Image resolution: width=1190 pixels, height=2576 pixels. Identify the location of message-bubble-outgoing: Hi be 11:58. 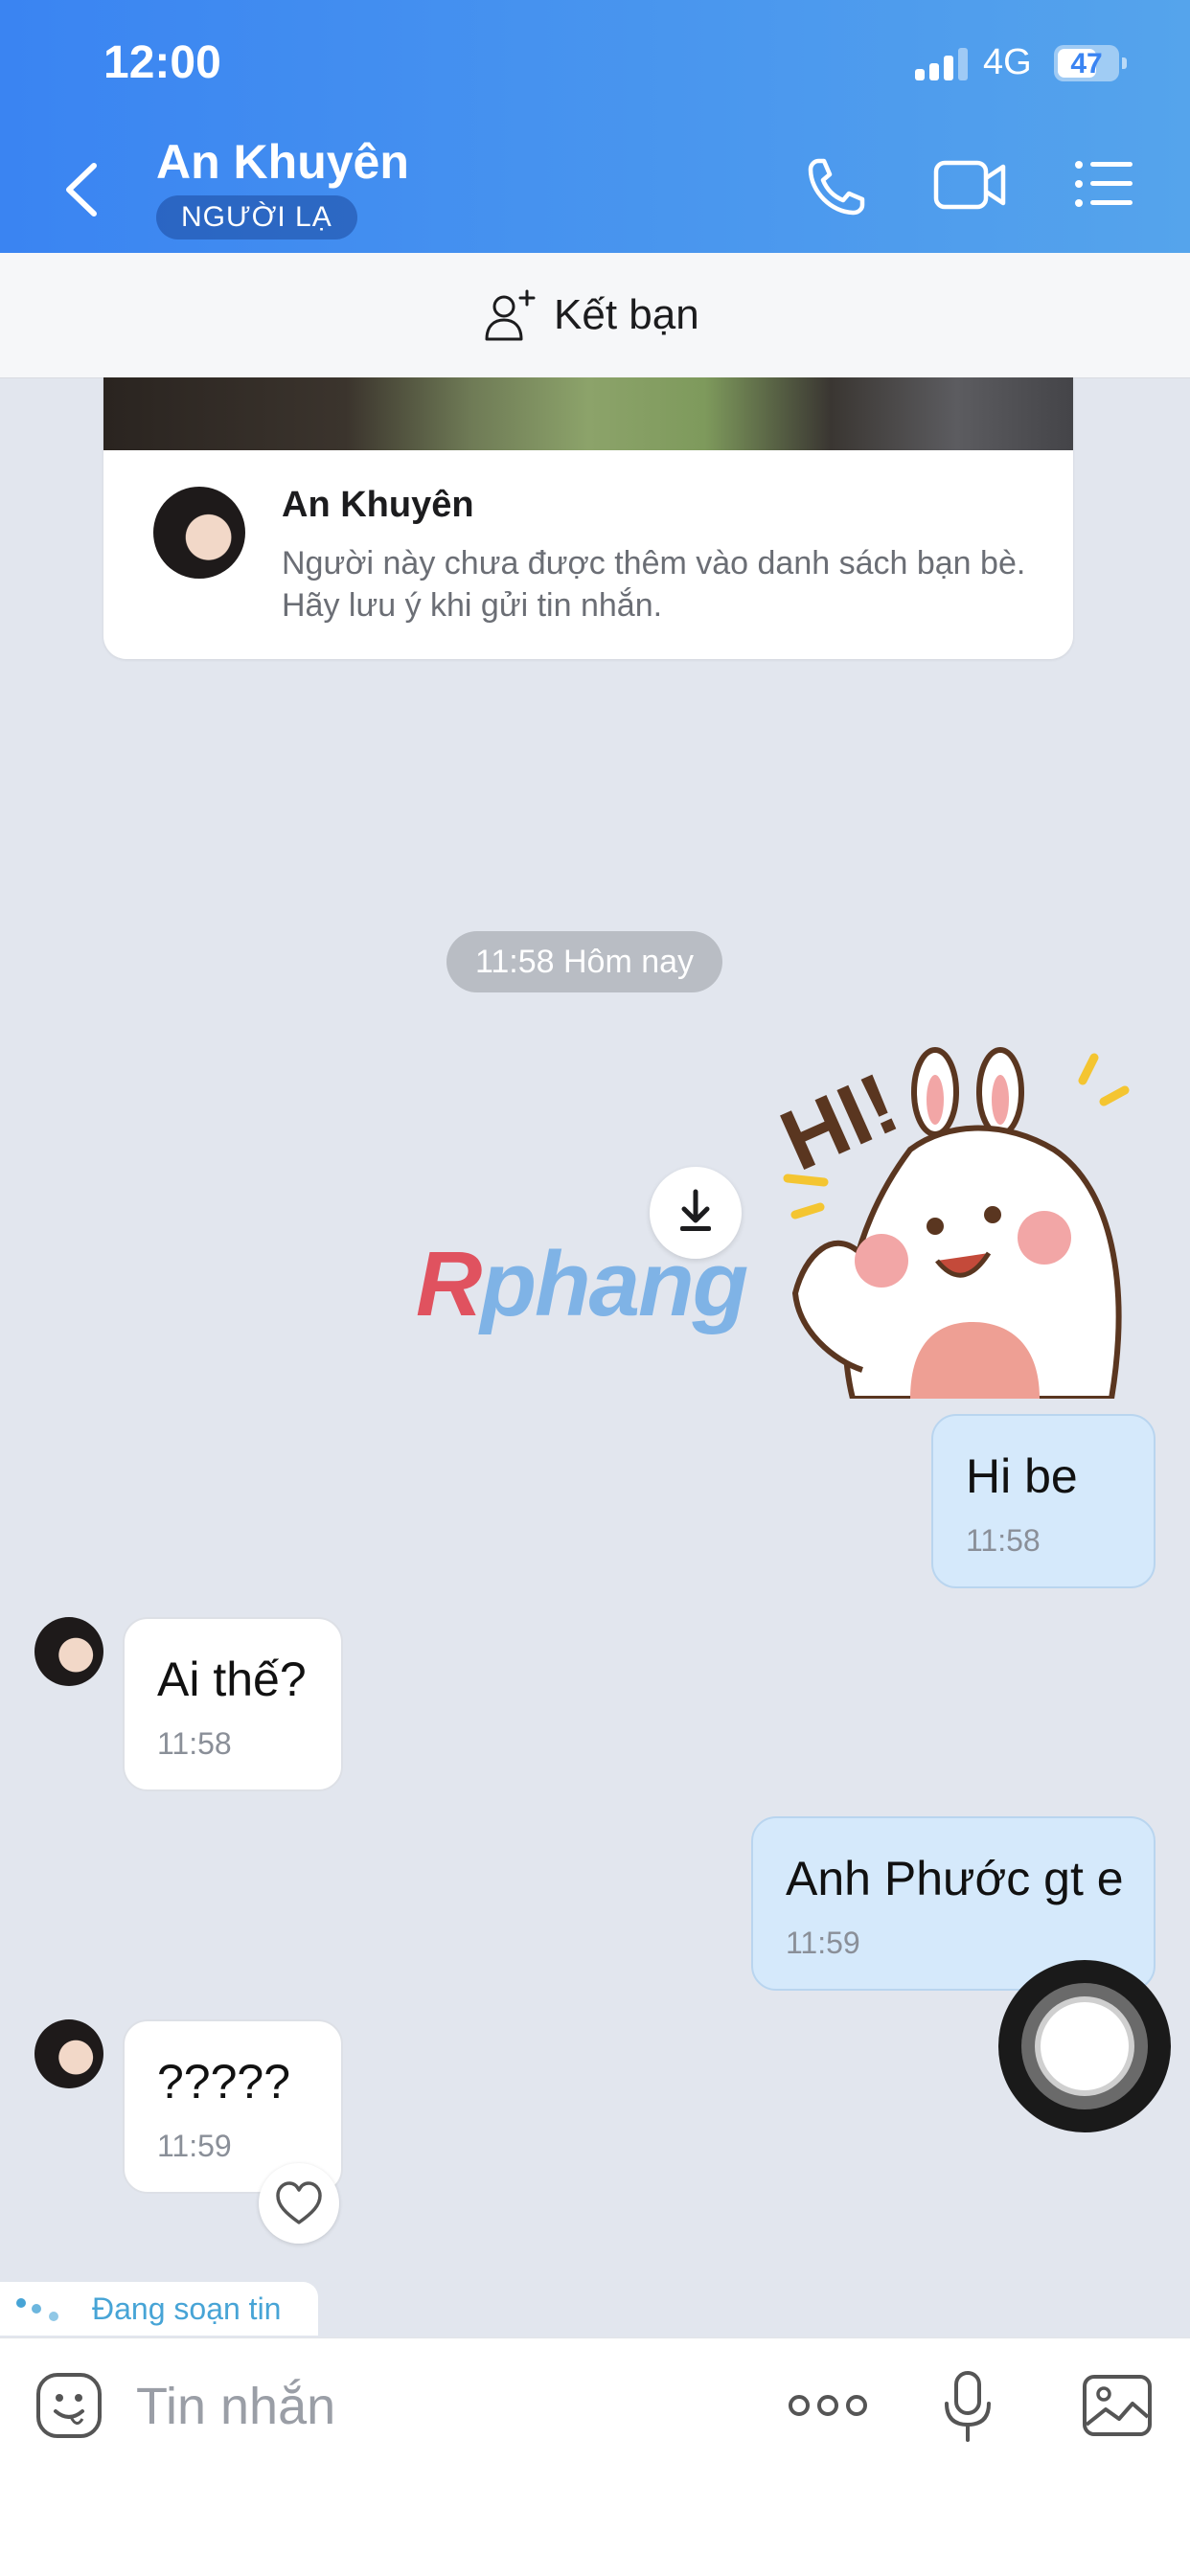
(1043, 1501).